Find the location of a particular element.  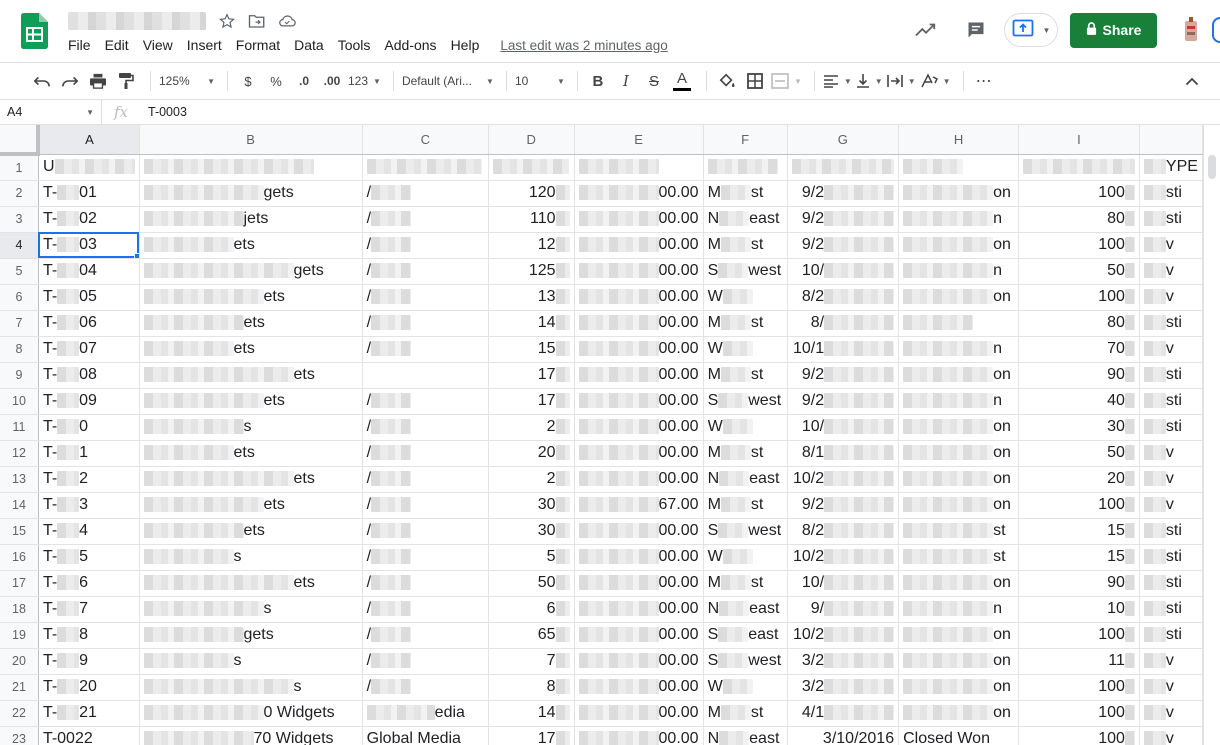

cell-d: 2 is located at coordinates (531, 427).